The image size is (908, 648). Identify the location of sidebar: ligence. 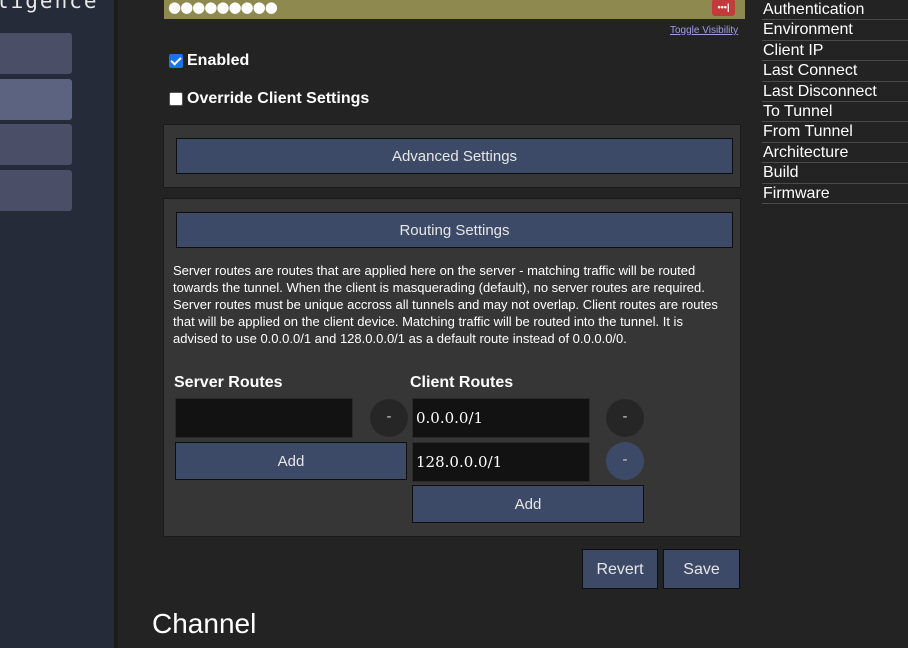
(57, 324).